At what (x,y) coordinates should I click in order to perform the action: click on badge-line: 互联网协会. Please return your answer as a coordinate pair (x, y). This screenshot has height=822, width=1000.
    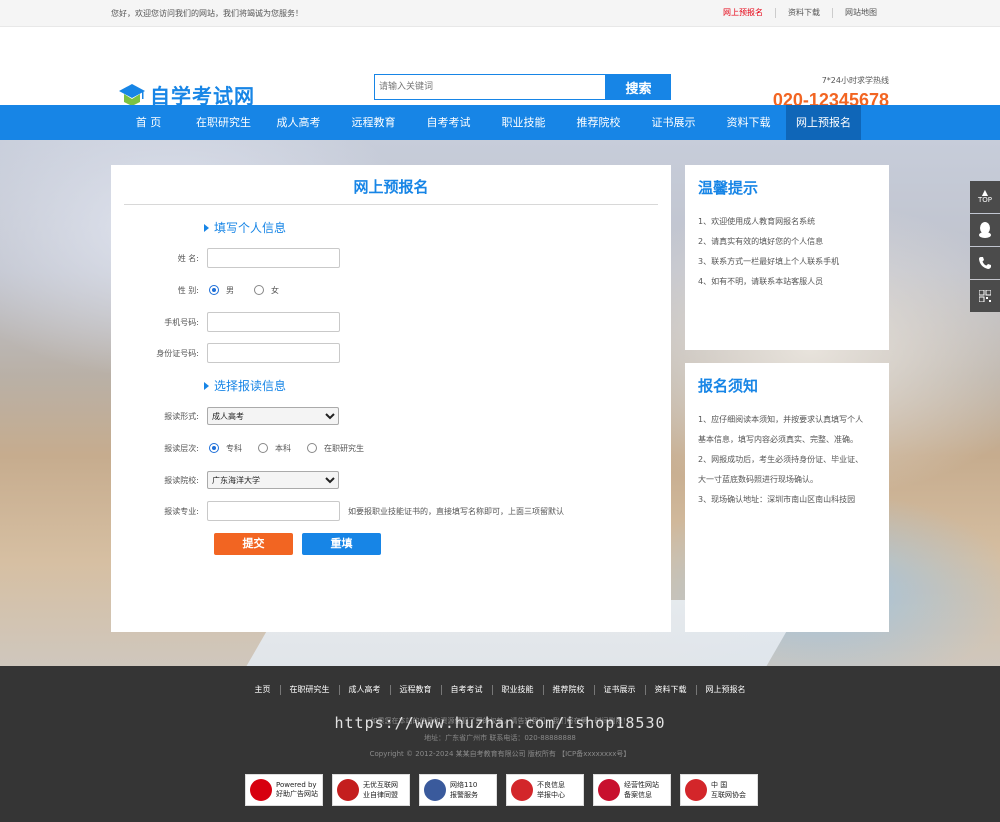
    Looking at the image, I should click on (728, 795).